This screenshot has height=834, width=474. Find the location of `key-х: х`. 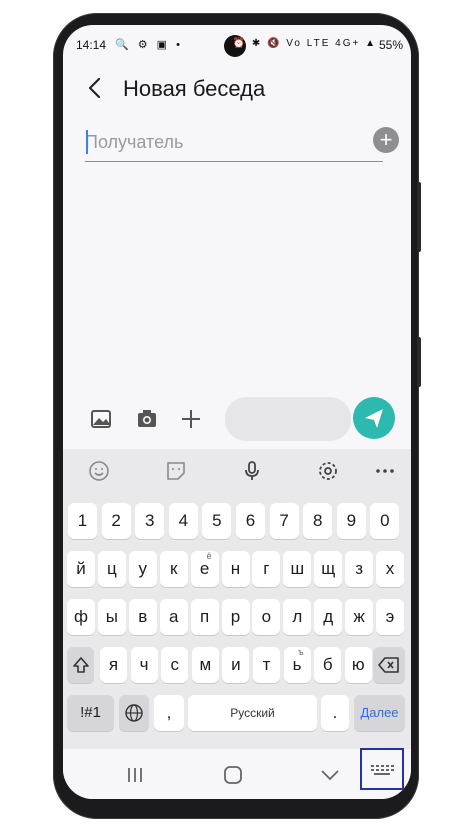

key-х: х is located at coordinates (390, 569).